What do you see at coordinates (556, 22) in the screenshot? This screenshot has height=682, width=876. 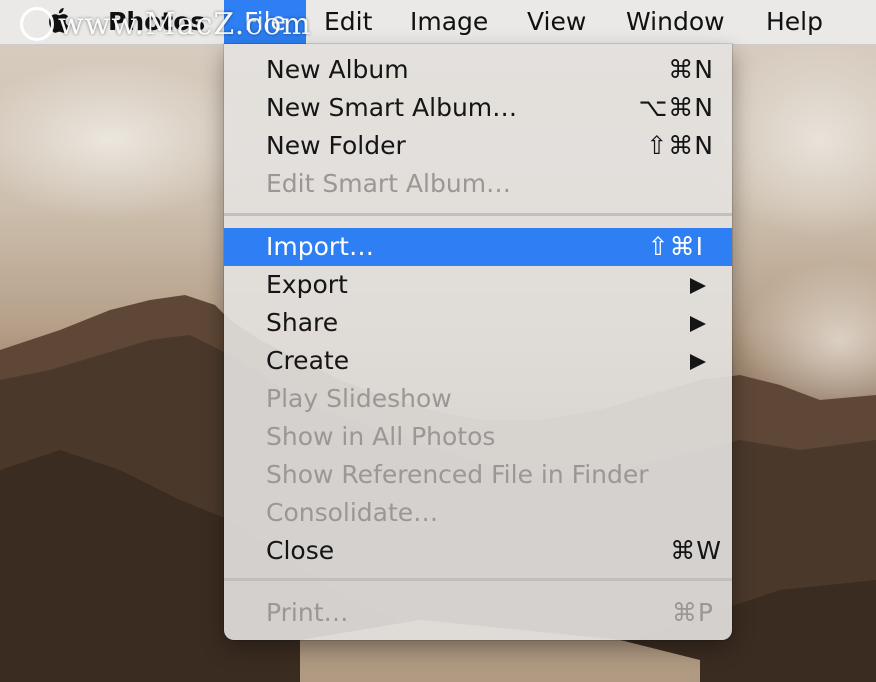 I see `menubar-item-view: View` at bounding box center [556, 22].